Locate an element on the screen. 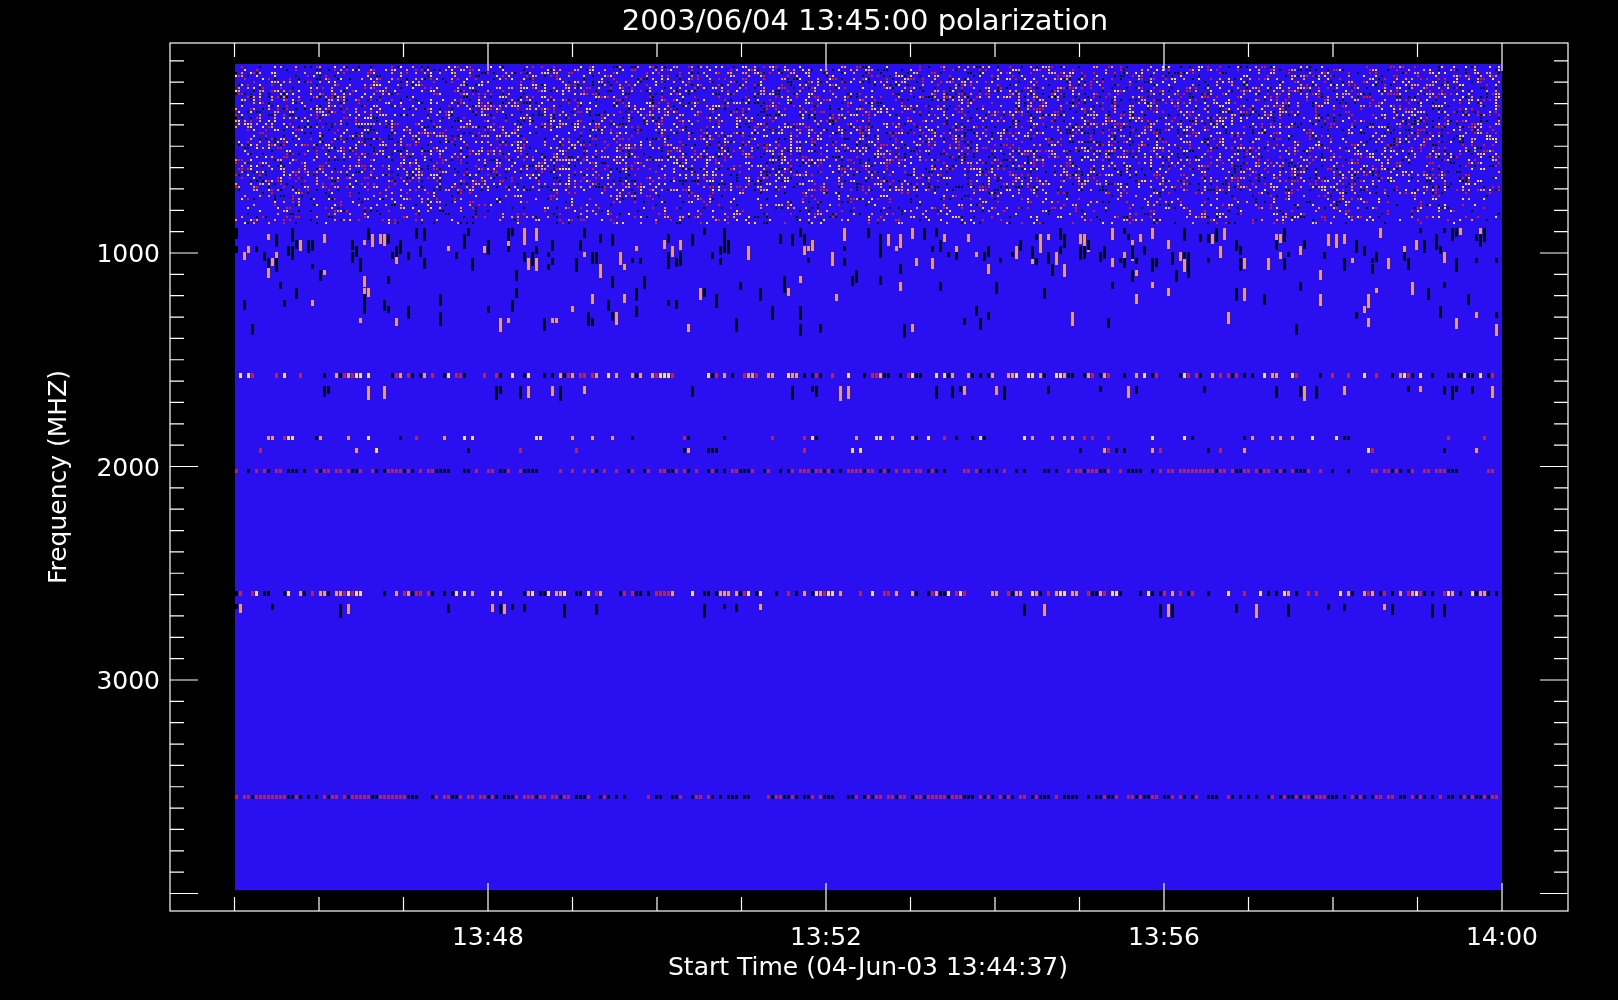 The height and width of the screenshot is (1000, 1618). y-tick-label: 1000 is located at coordinates (128, 253).